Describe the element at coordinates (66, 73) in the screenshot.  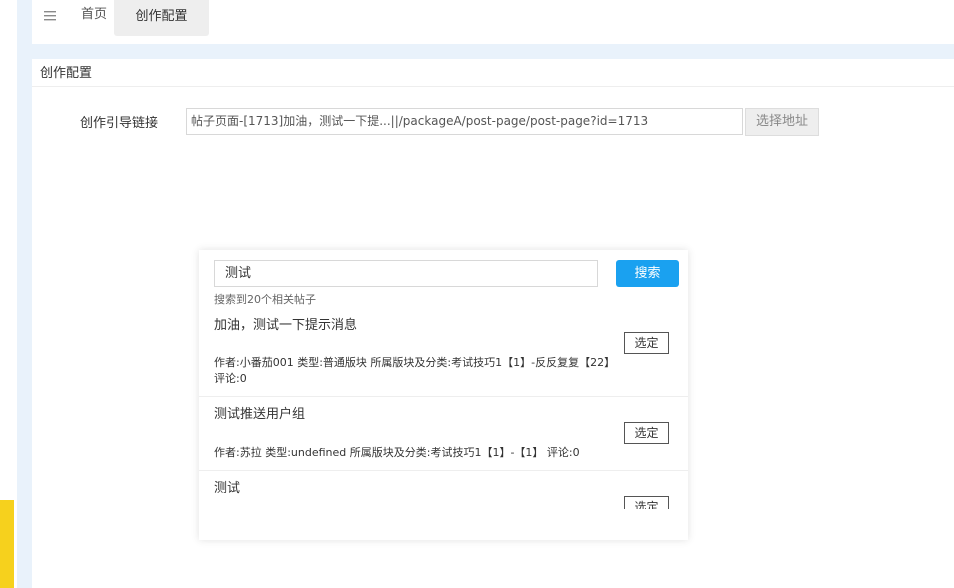
I see `panel-title: 创作配置` at that location.